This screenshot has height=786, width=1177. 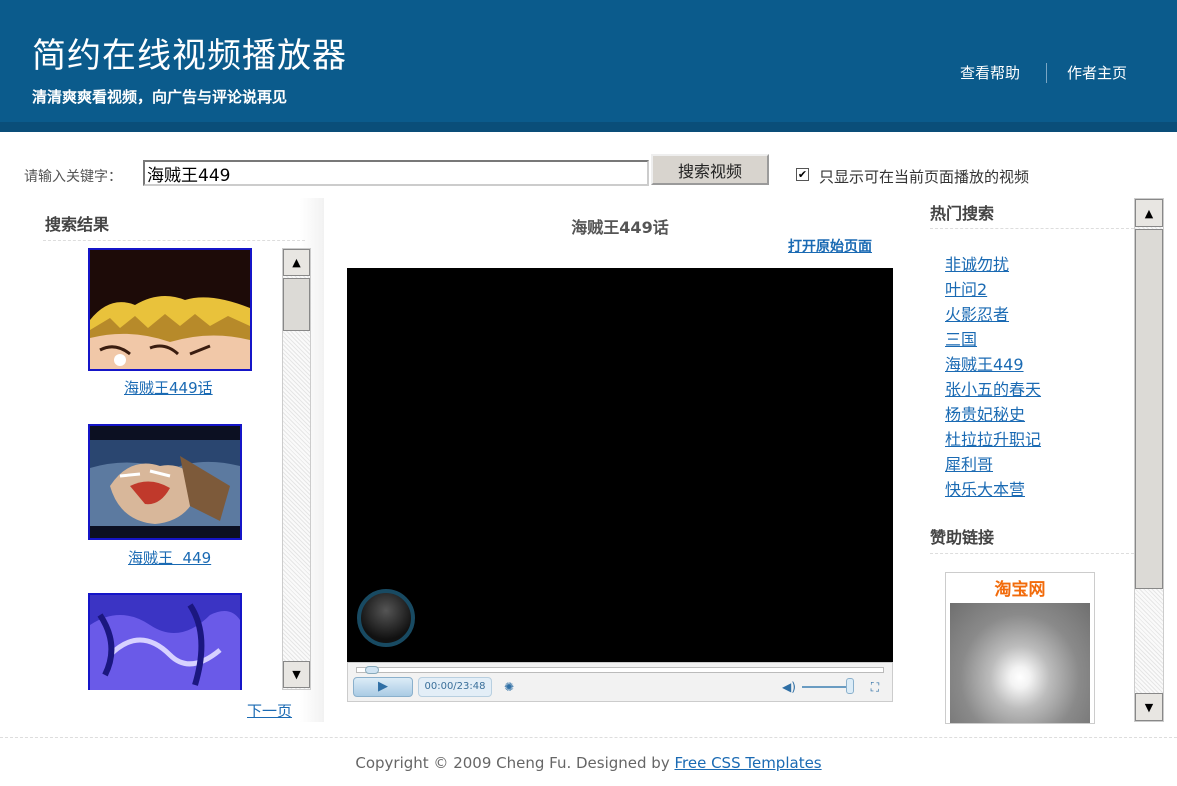 What do you see at coordinates (1097, 72) in the screenshot?
I see `nav-author-link: 作者主页` at bounding box center [1097, 72].